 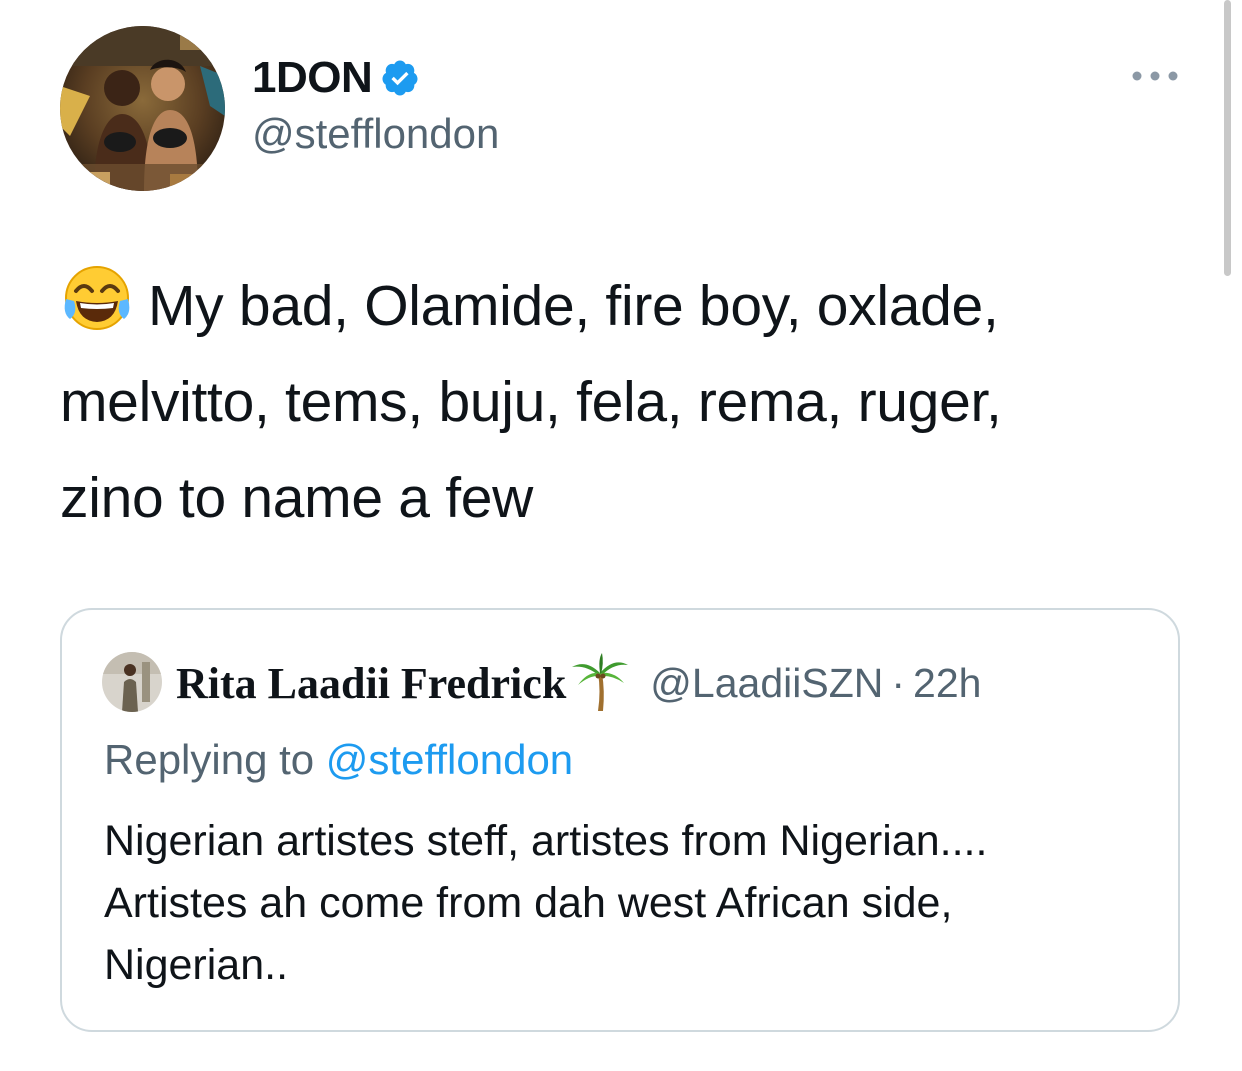 I want to click on replying-to-mention: @stefflondon, so click(x=449, y=759).